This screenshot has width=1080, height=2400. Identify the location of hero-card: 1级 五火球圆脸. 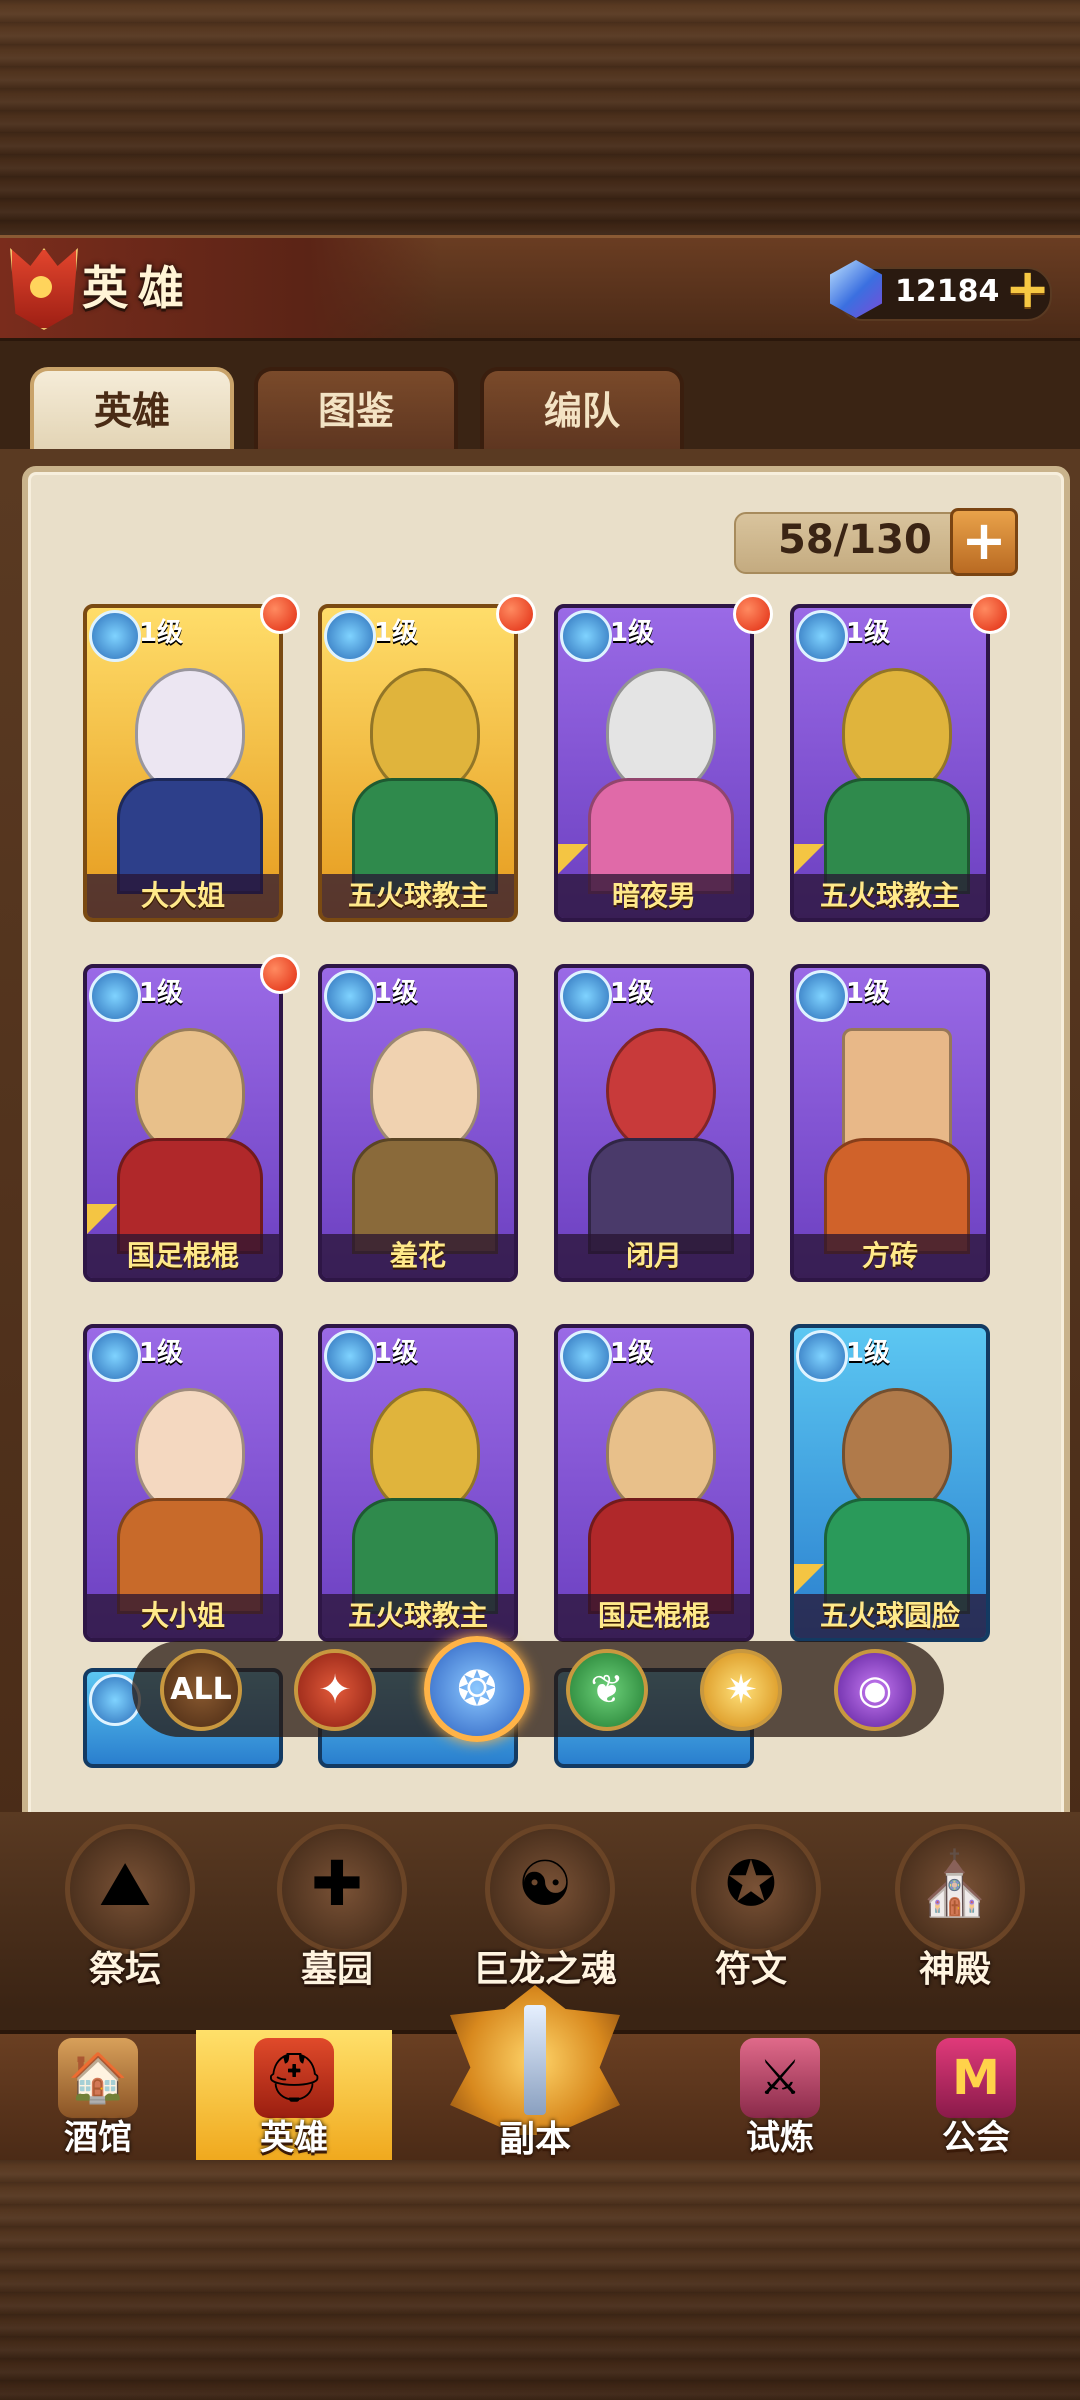
(890, 1483).